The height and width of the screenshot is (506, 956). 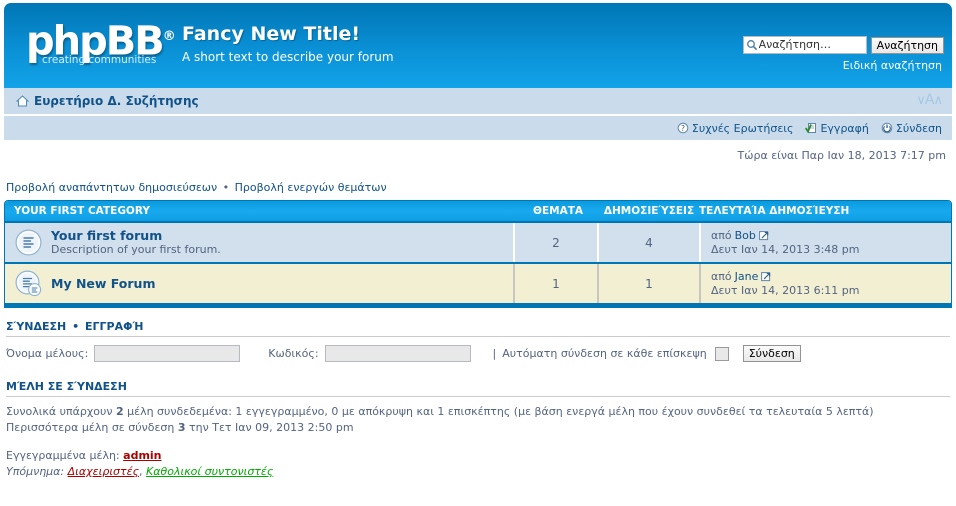 What do you see at coordinates (892, 65) in the screenshot?
I see `advanced-search-link: Ειδική αναζήτηση` at bounding box center [892, 65].